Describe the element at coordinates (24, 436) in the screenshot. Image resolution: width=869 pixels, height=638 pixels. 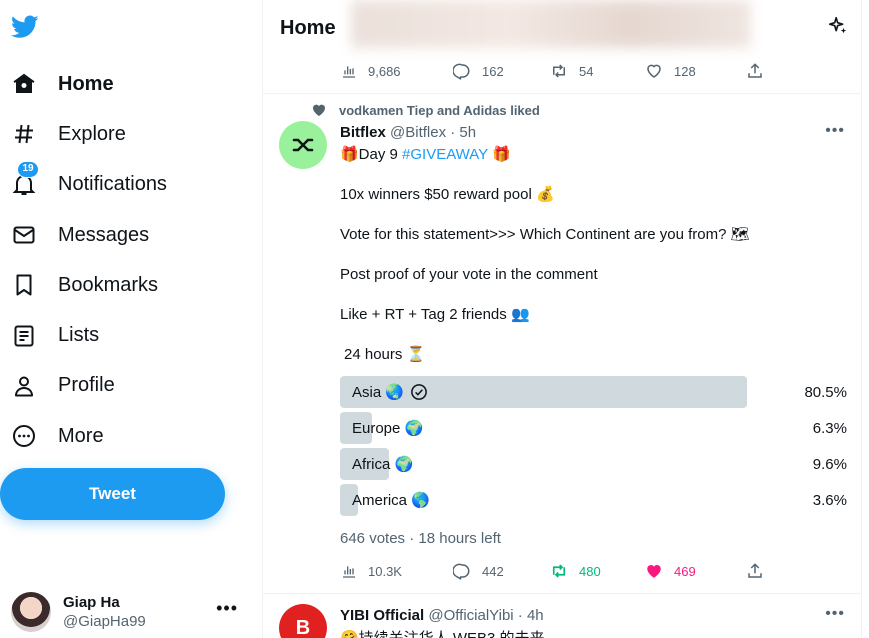
I see `more-circle-icon` at that location.